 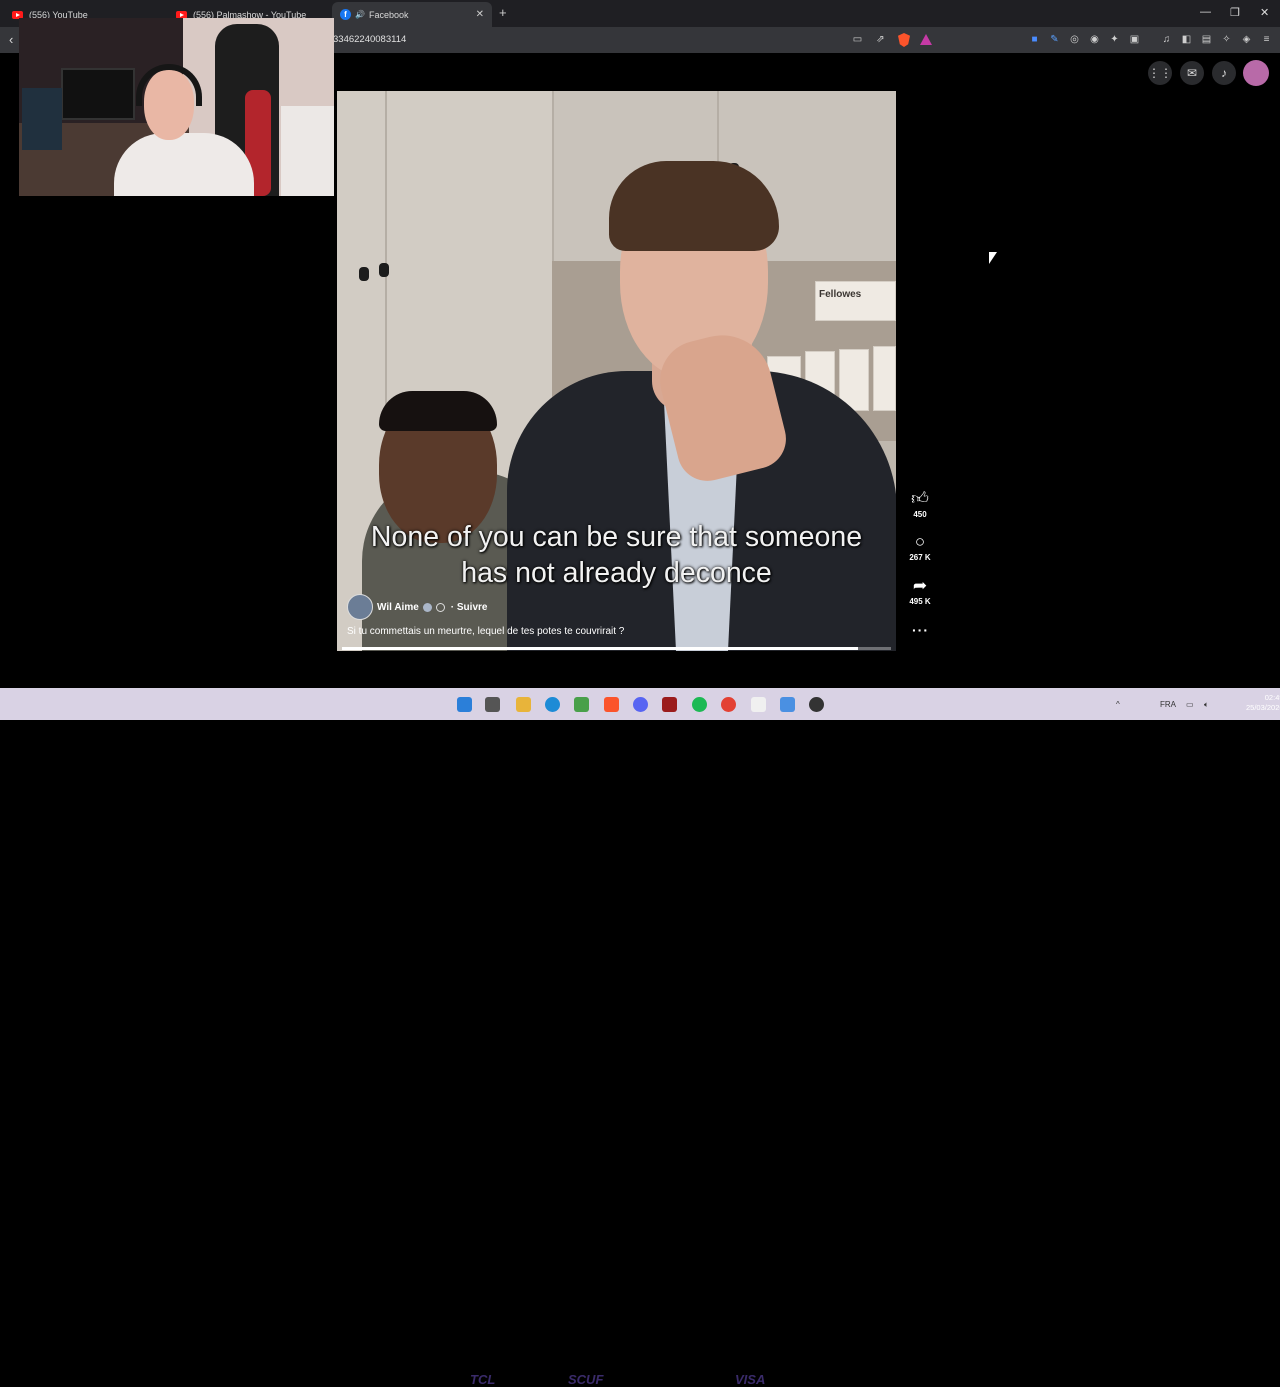 What do you see at coordinates (412, 14) in the screenshot?
I see `tab-facebook: f 🔊 Facebook ✕` at bounding box center [412, 14].